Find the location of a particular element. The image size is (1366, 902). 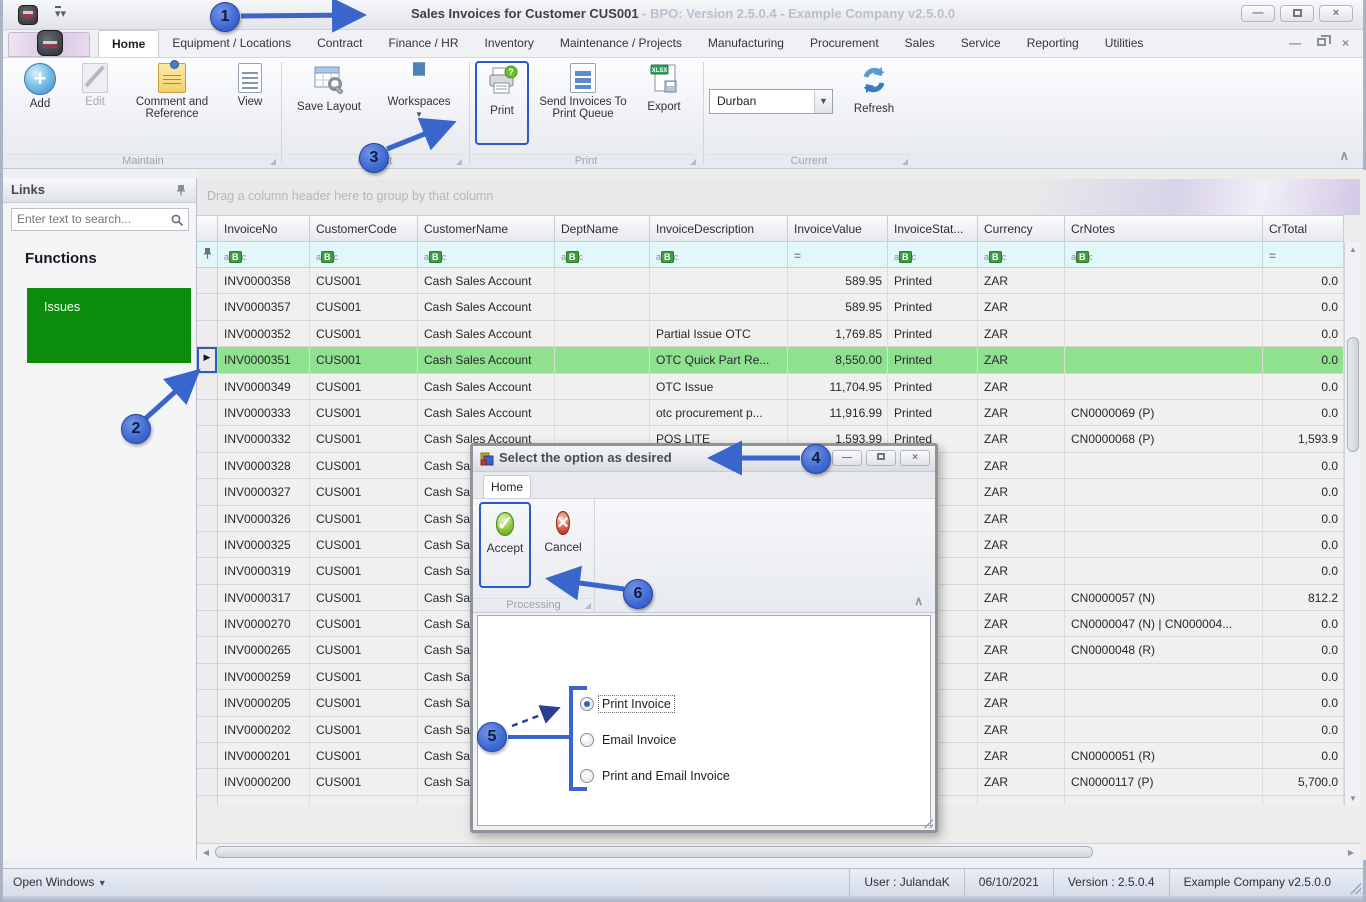

horizontal-scrollbar: ◀ ▶ is located at coordinates (778, 851).